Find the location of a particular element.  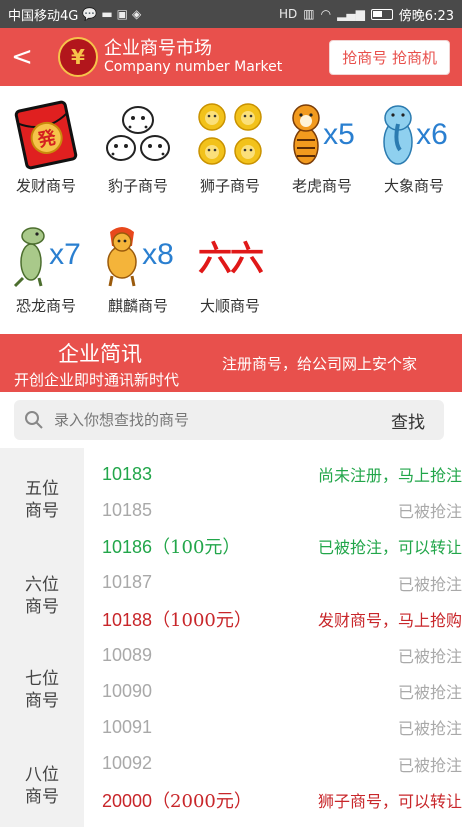

number-value: 10092 is located at coordinates (127, 763).